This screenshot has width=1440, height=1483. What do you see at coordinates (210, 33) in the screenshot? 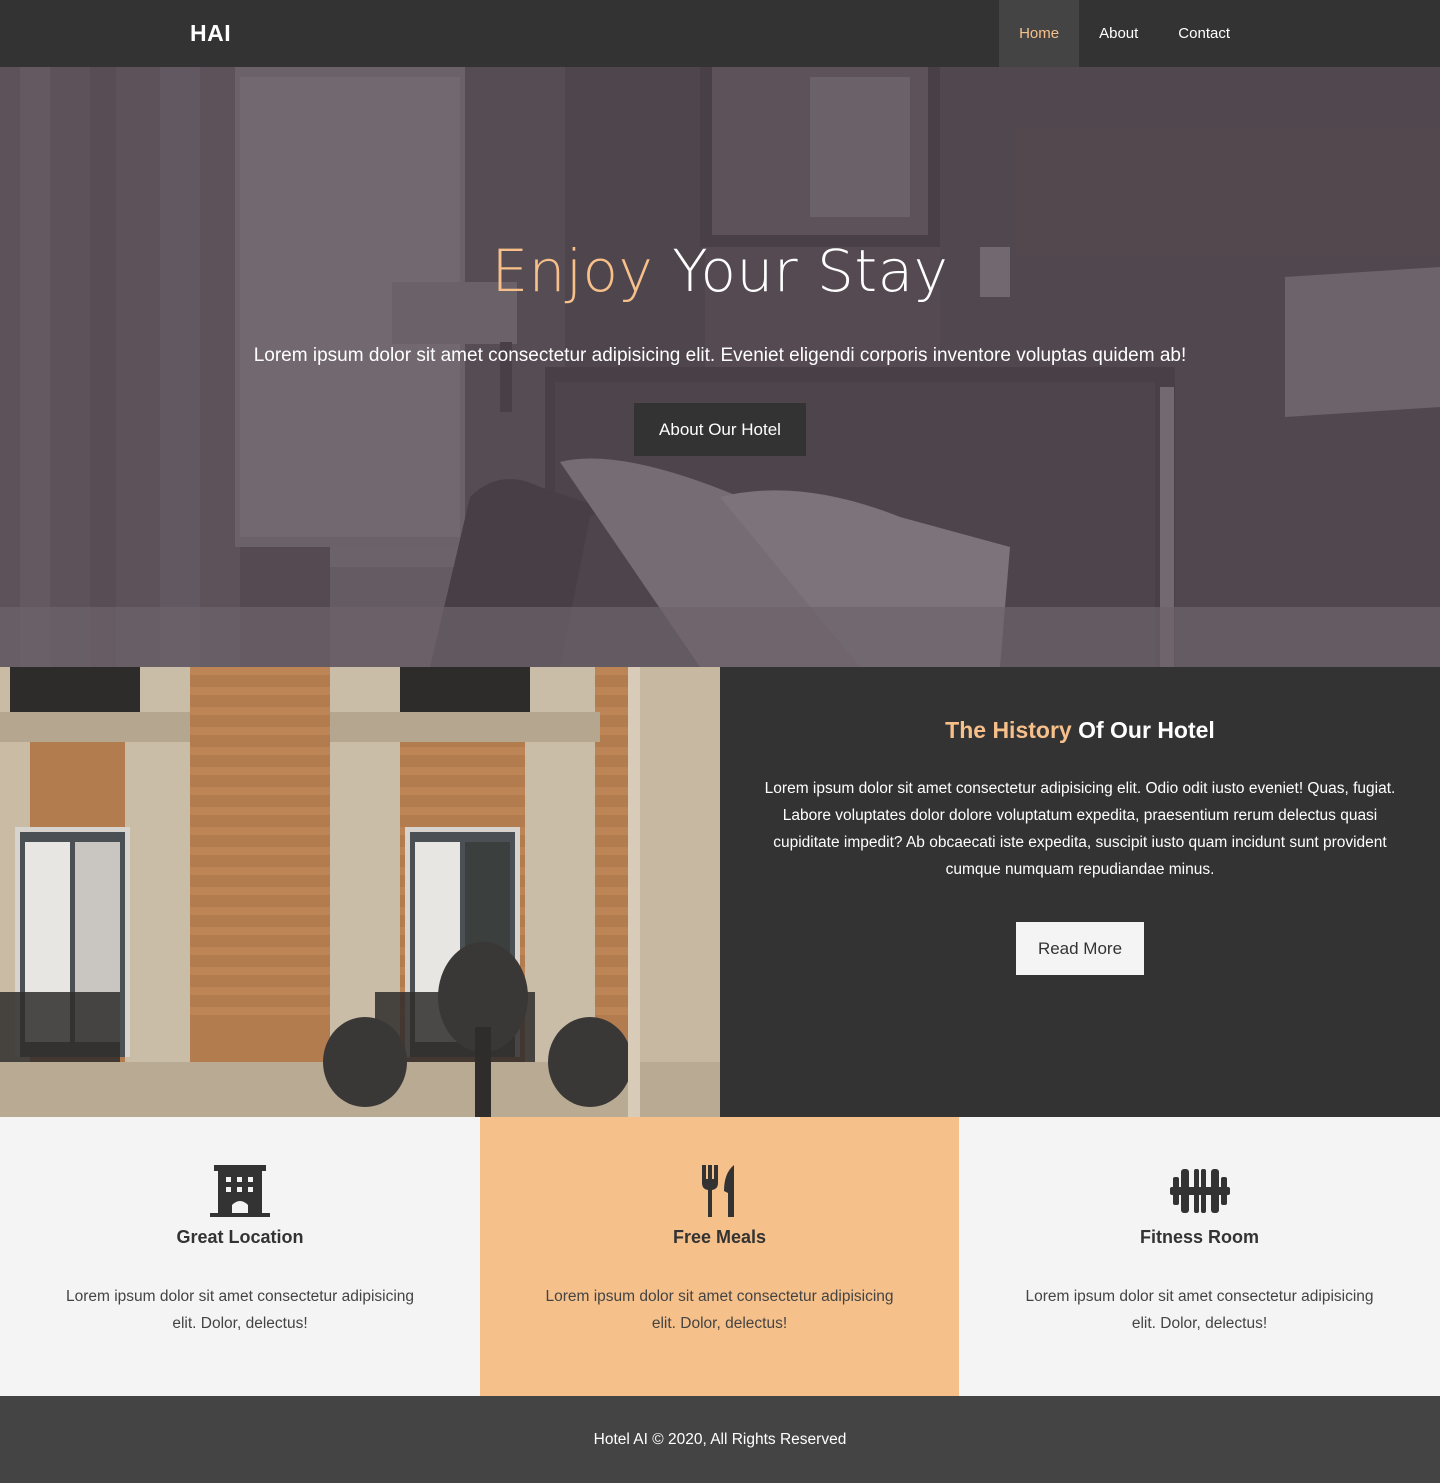
I see `site-logo: HAI` at bounding box center [210, 33].